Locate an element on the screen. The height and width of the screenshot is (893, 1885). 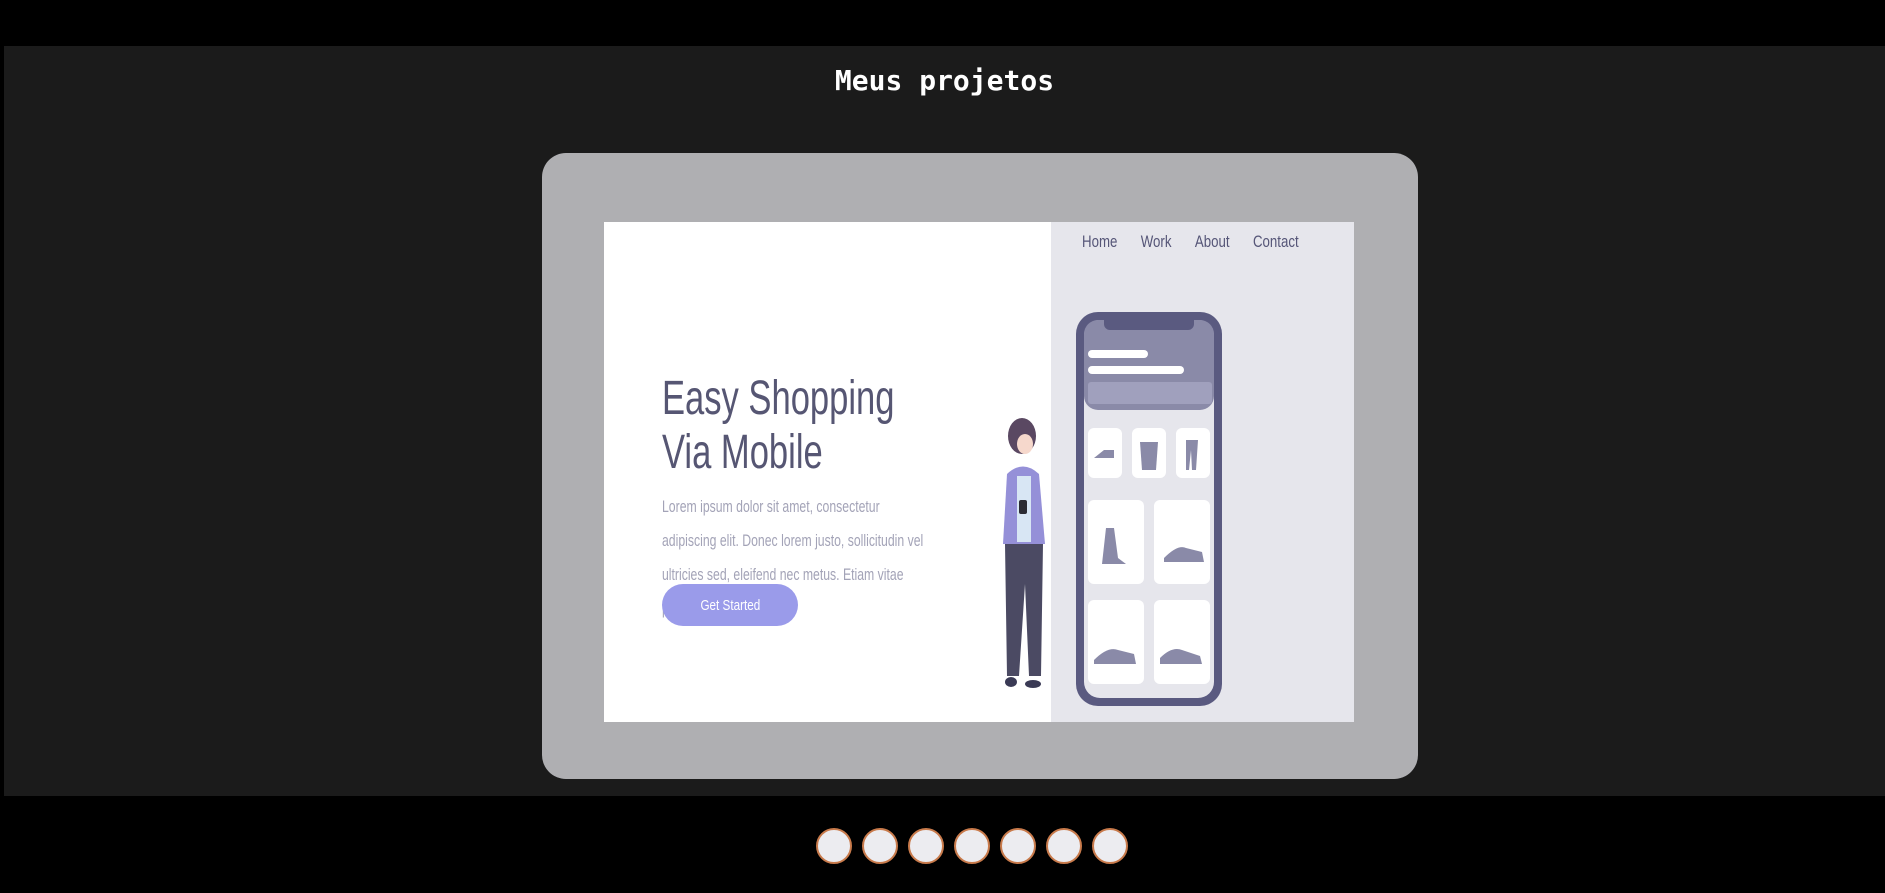
hero-title-line2: Via Mobile is located at coordinates (742, 452).